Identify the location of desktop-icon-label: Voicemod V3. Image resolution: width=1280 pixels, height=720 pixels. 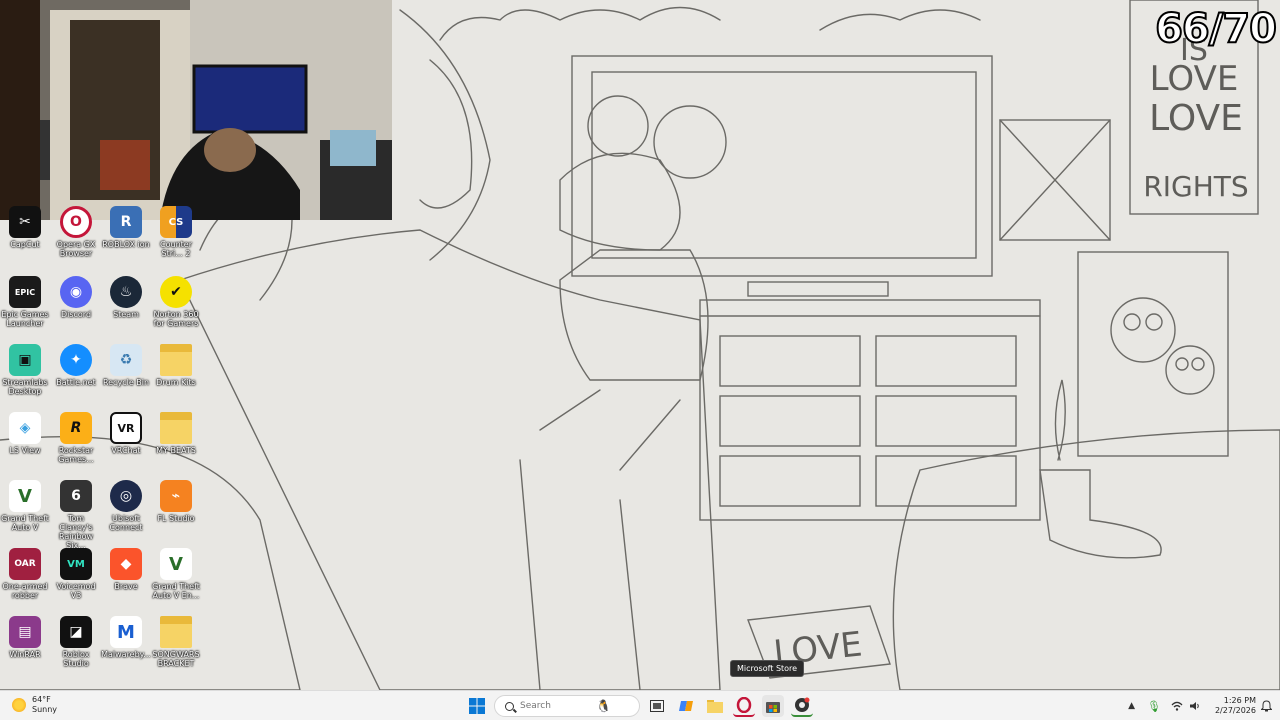
(76, 591).